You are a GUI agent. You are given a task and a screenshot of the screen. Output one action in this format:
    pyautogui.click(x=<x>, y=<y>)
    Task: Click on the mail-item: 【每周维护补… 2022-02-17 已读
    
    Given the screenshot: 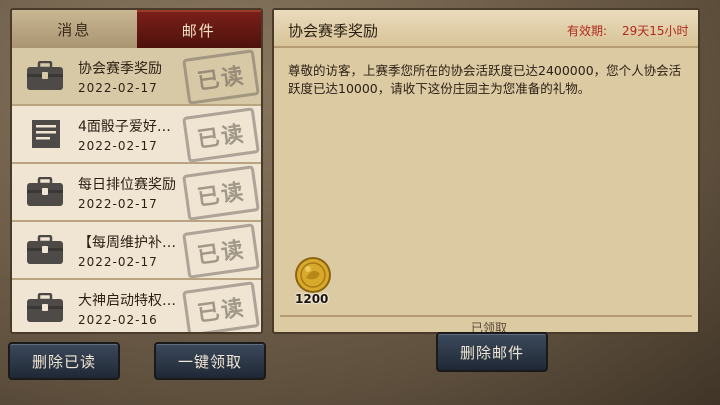 What is the action you would take?
    pyautogui.click(x=136, y=251)
    